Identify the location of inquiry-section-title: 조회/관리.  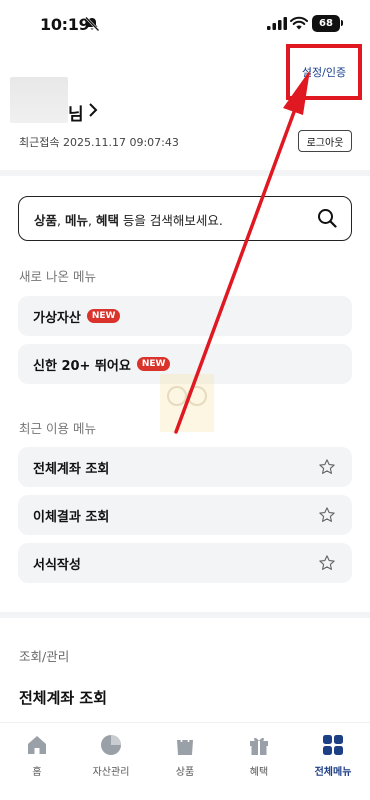
(44, 656).